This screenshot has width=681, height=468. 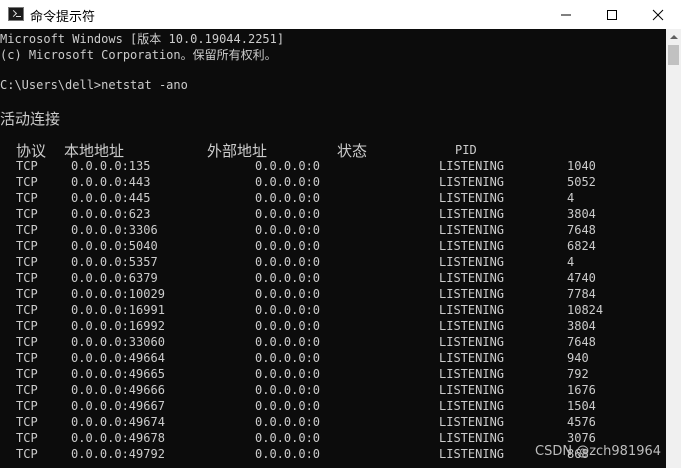 What do you see at coordinates (118, 438) in the screenshot?
I see `local-address-cell: 0.0.0.0:49678` at bounding box center [118, 438].